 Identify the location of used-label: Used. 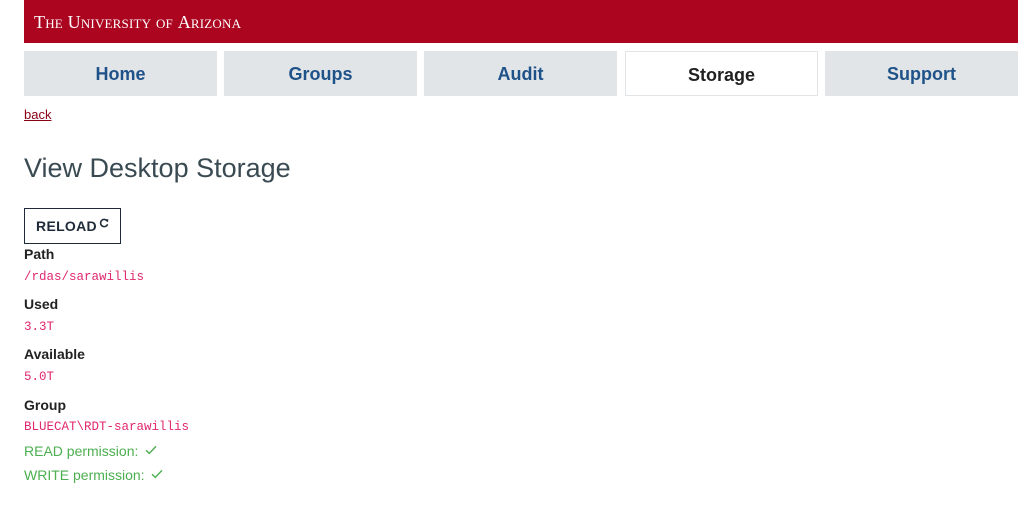
(41, 304).